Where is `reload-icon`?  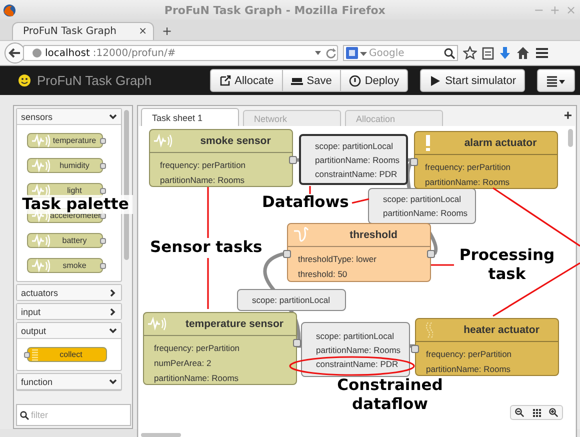 reload-icon is located at coordinates (331, 53).